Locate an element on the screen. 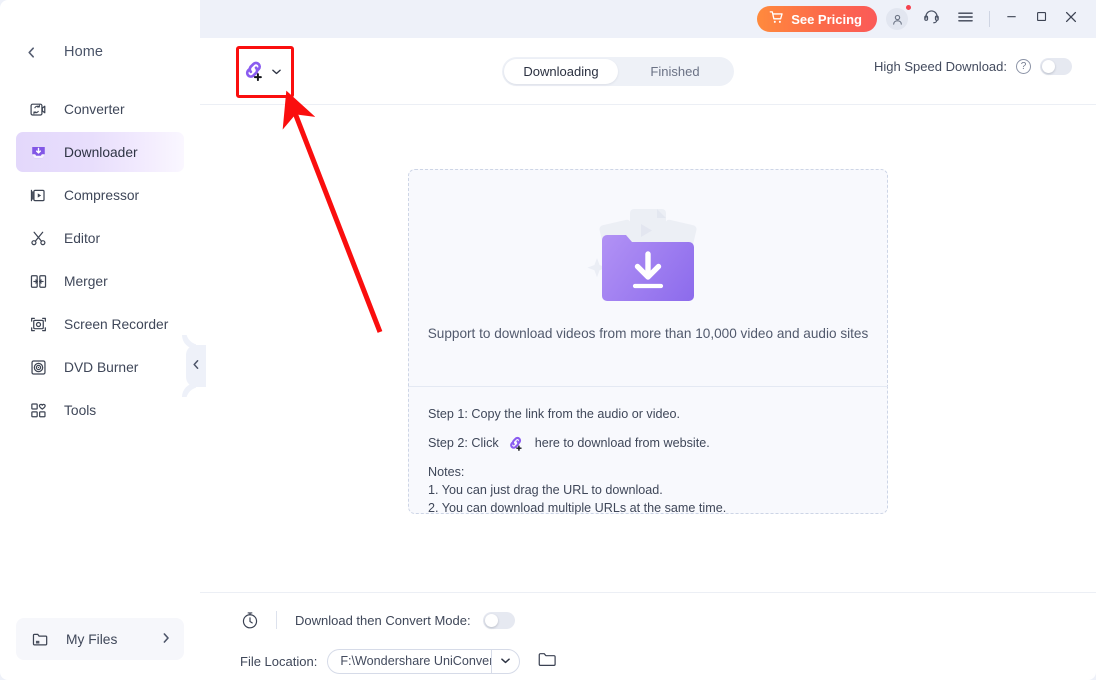  notification-badge is located at coordinates (908, 7).